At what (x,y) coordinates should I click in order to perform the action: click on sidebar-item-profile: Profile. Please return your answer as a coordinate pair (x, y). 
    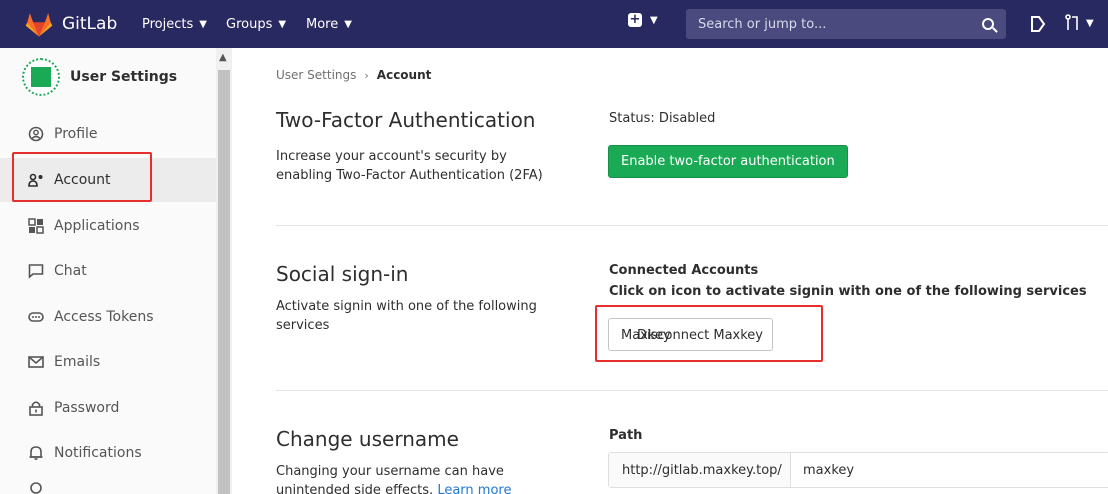
    Looking at the image, I should click on (108, 134).